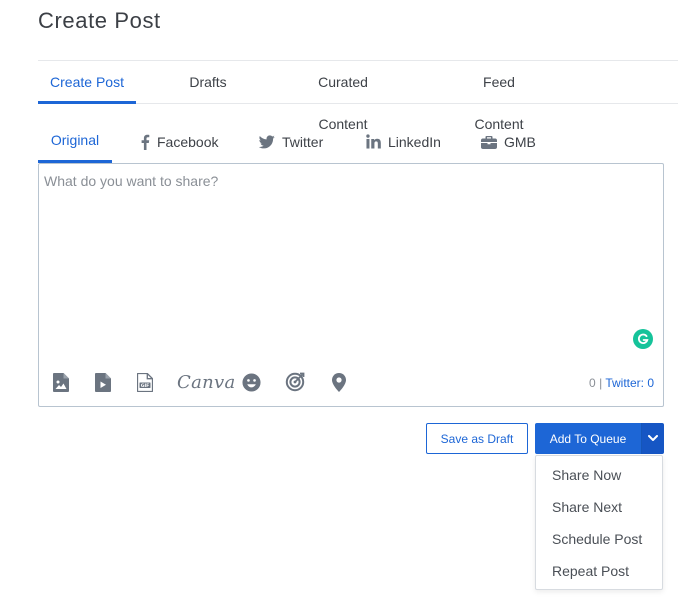  What do you see at coordinates (599, 571) in the screenshot?
I see `menu-item-repeat-post: Repeat Post` at bounding box center [599, 571].